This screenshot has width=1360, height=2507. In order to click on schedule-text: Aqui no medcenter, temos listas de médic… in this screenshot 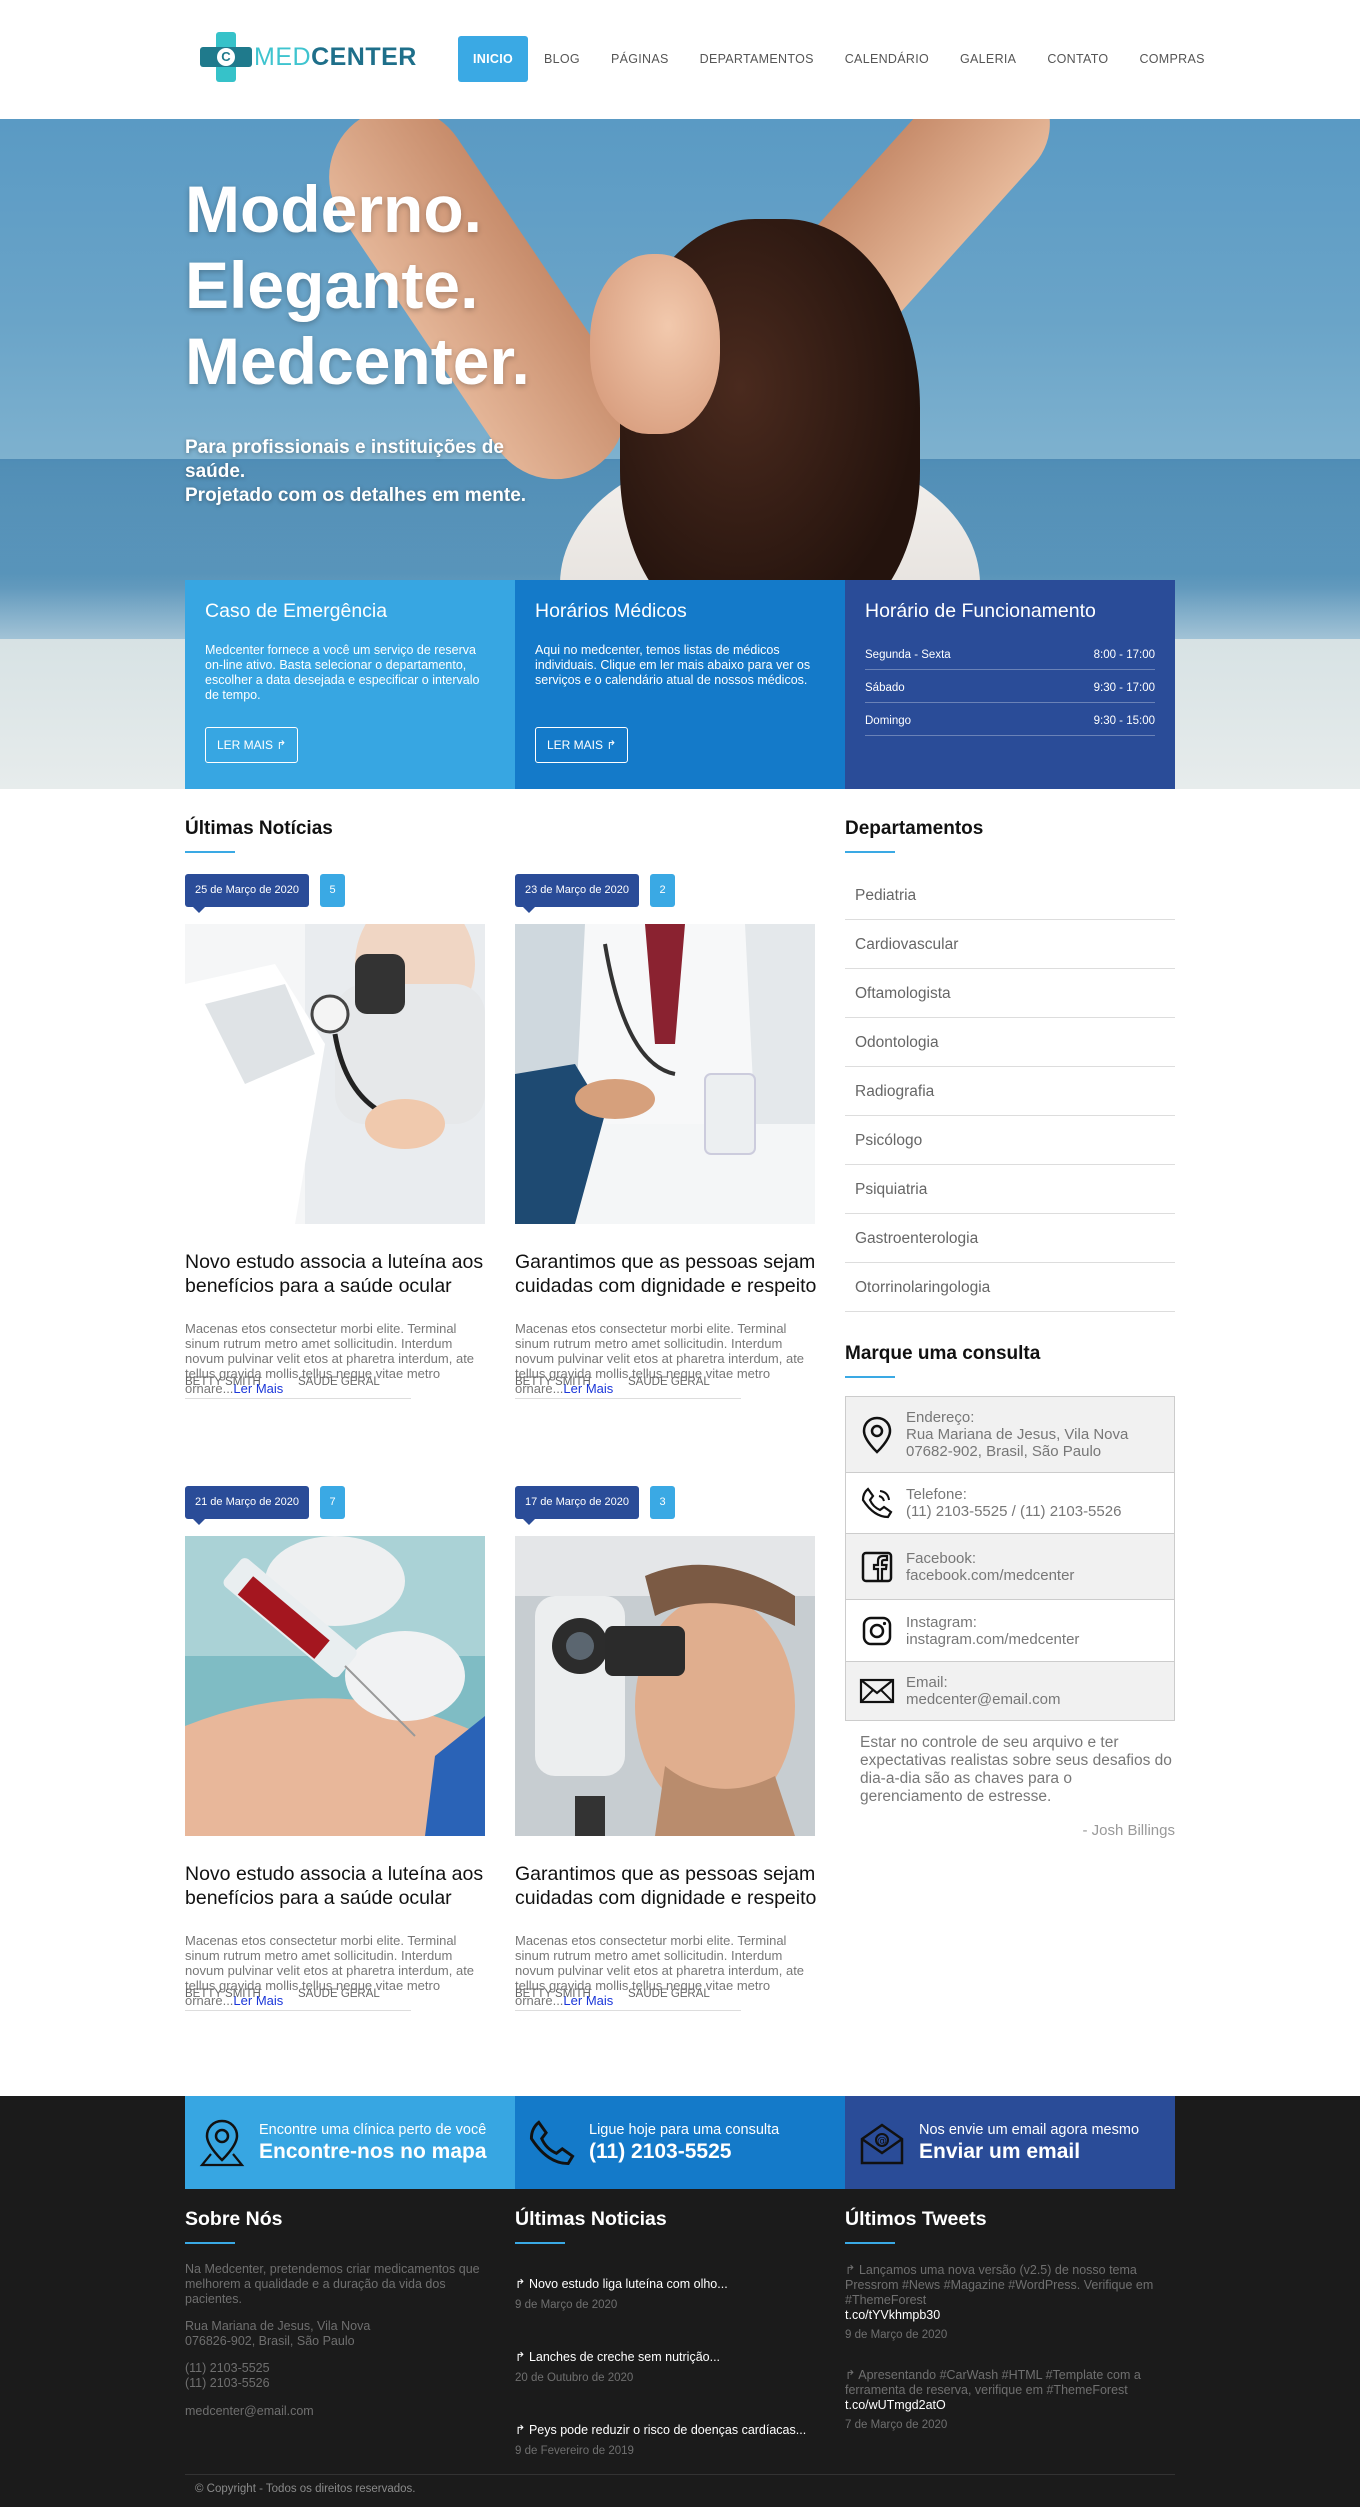, I will do `click(673, 665)`.